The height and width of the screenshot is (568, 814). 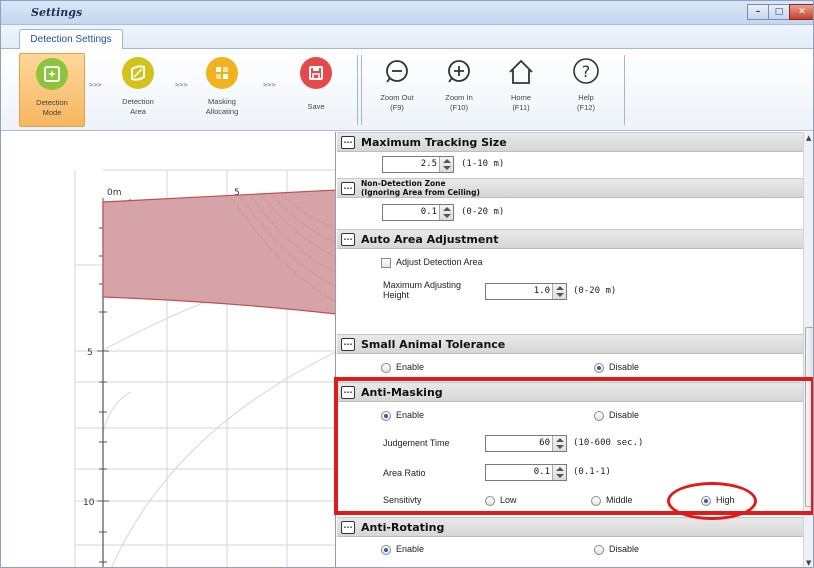 What do you see at coordinates (599, 416) in the screenshot?
I see `anti-masking-disable-radio` at bounding box center [599, 416].